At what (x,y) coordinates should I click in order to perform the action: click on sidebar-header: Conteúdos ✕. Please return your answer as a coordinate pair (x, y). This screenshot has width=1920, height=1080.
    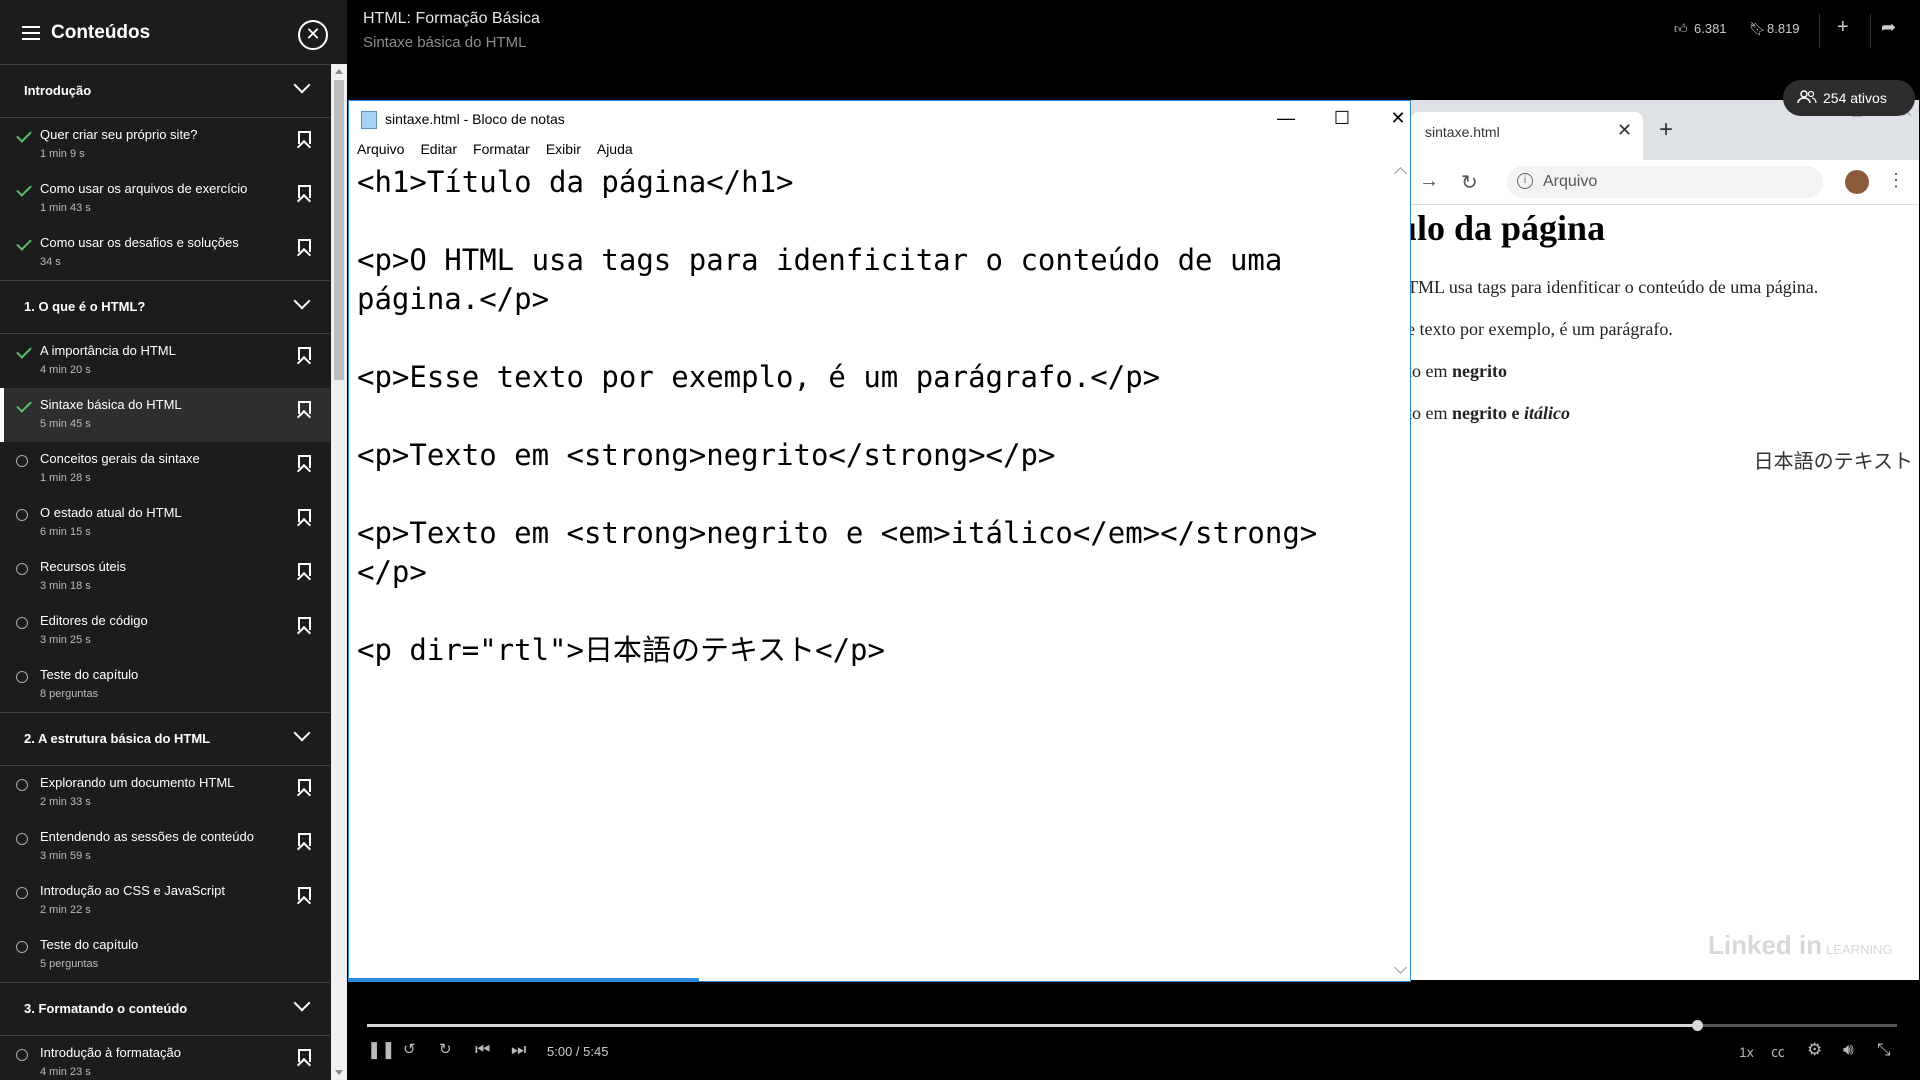
    Looking at the image, I should click on (165, 32).